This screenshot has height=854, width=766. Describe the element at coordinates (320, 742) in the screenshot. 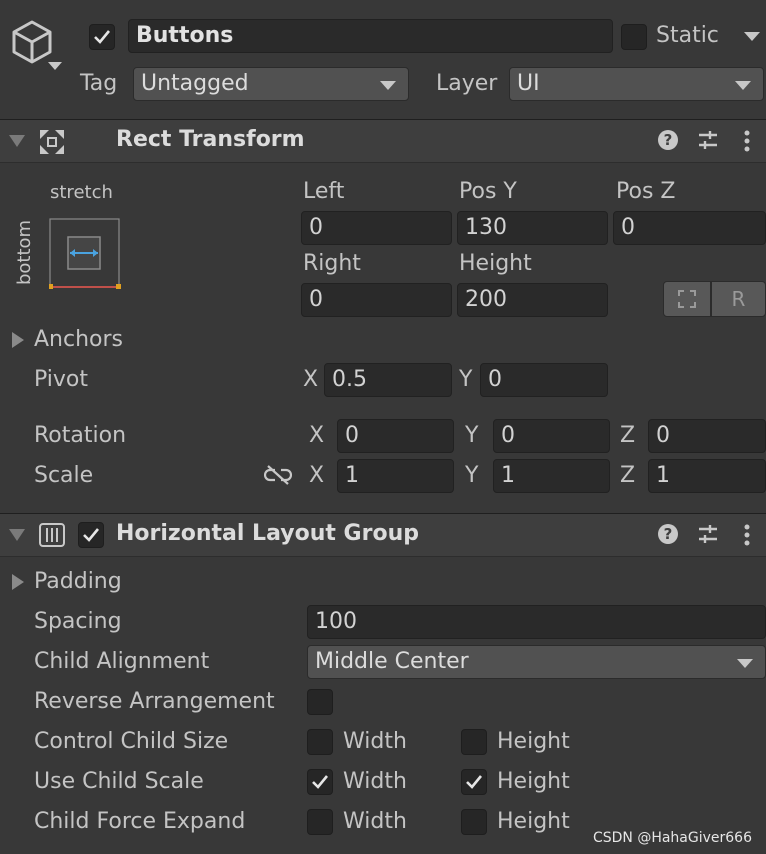

I see `control-child-size-width-checkbox` at that location.